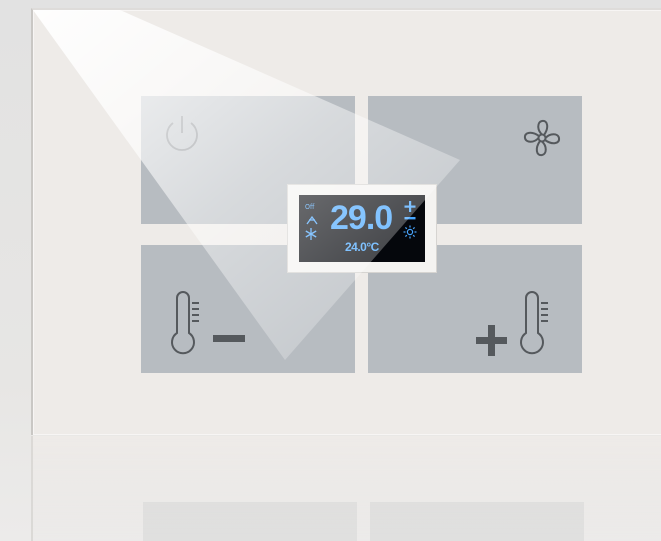  I want to click on set-point-temperature: 24.0°C, so click(362, 247).